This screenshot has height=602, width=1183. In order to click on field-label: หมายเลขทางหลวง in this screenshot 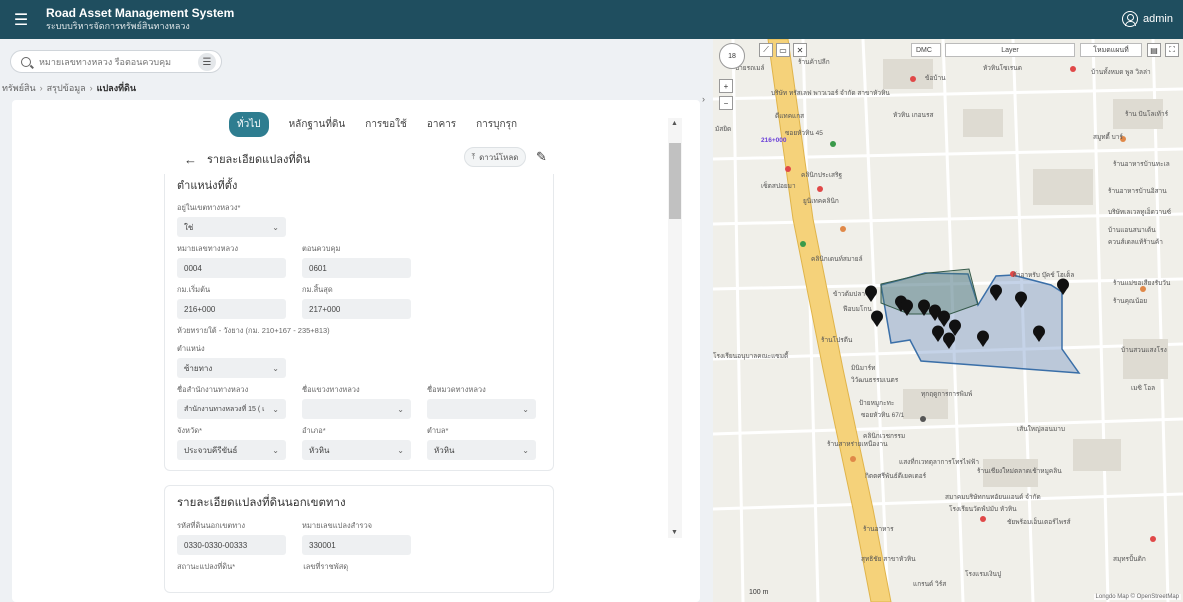, I will do `click(208, 248)`.